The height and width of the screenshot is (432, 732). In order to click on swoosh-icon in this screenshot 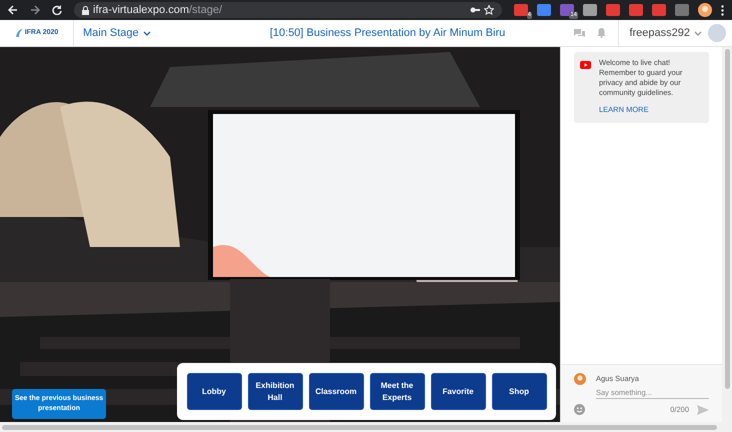, I will do `click(18, 33)`.